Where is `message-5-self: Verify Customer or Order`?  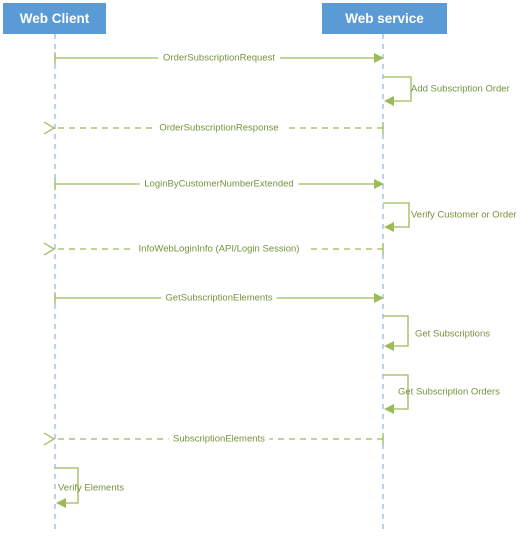 message-5-self: Verify Customer or Order is located at coordinates (450, 217).